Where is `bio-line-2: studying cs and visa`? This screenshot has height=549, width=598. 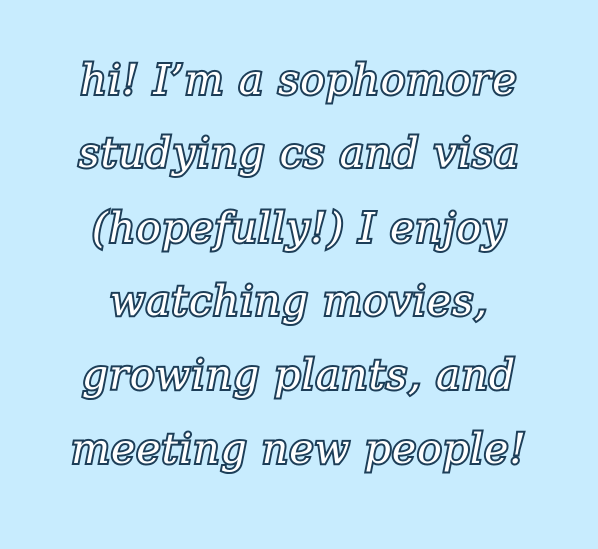
bio-line-2: studying cs and visa is located at coordinates (298, 153).